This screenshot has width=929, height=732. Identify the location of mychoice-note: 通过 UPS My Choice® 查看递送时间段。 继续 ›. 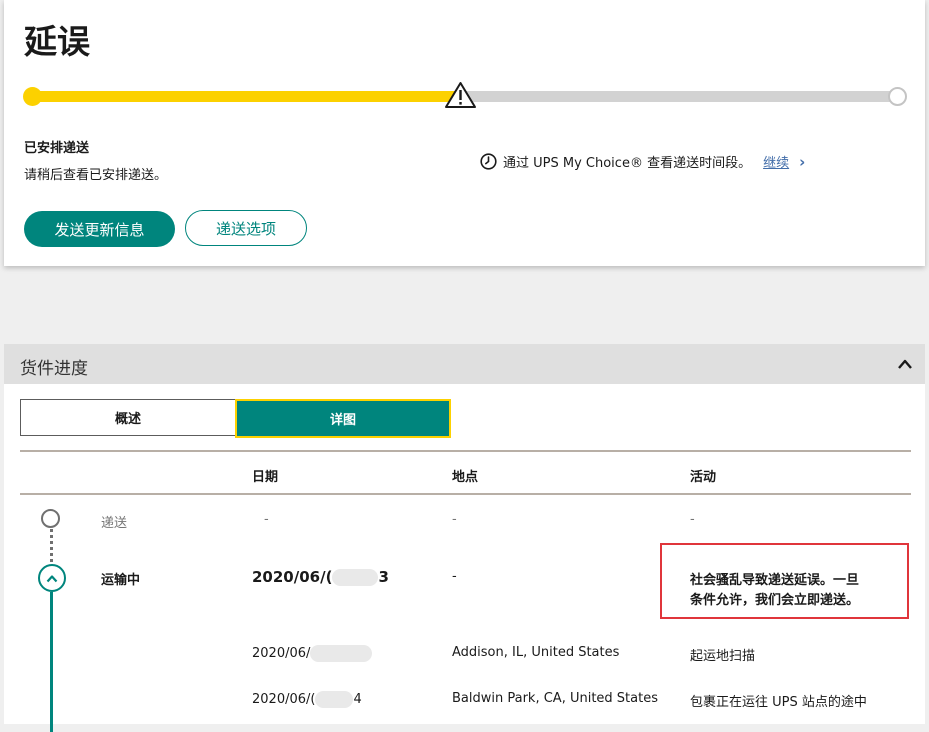
(642, 161).